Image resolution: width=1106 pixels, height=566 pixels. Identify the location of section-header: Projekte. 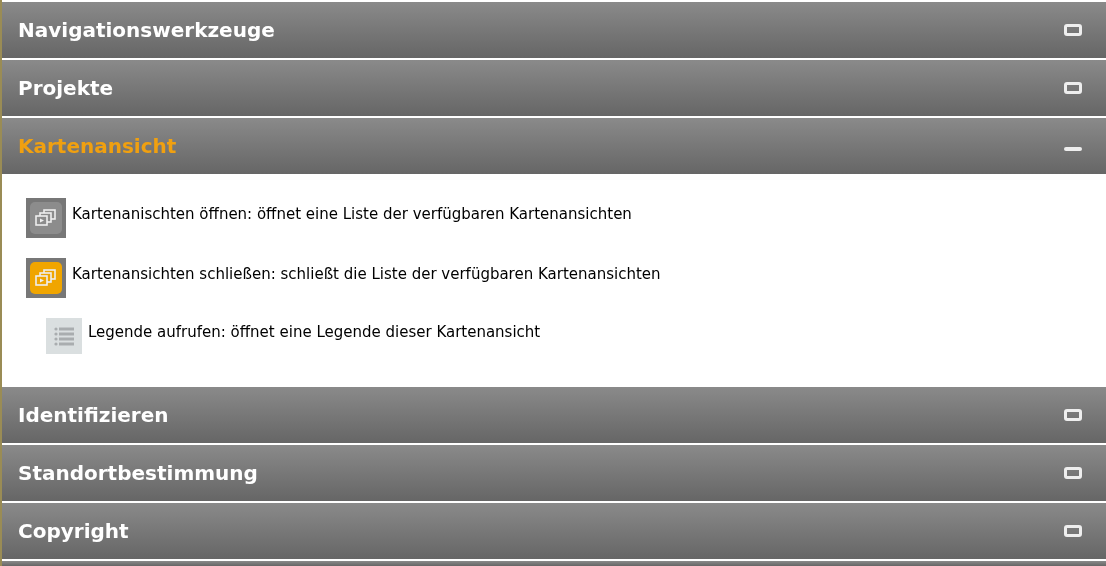
(554, 88).